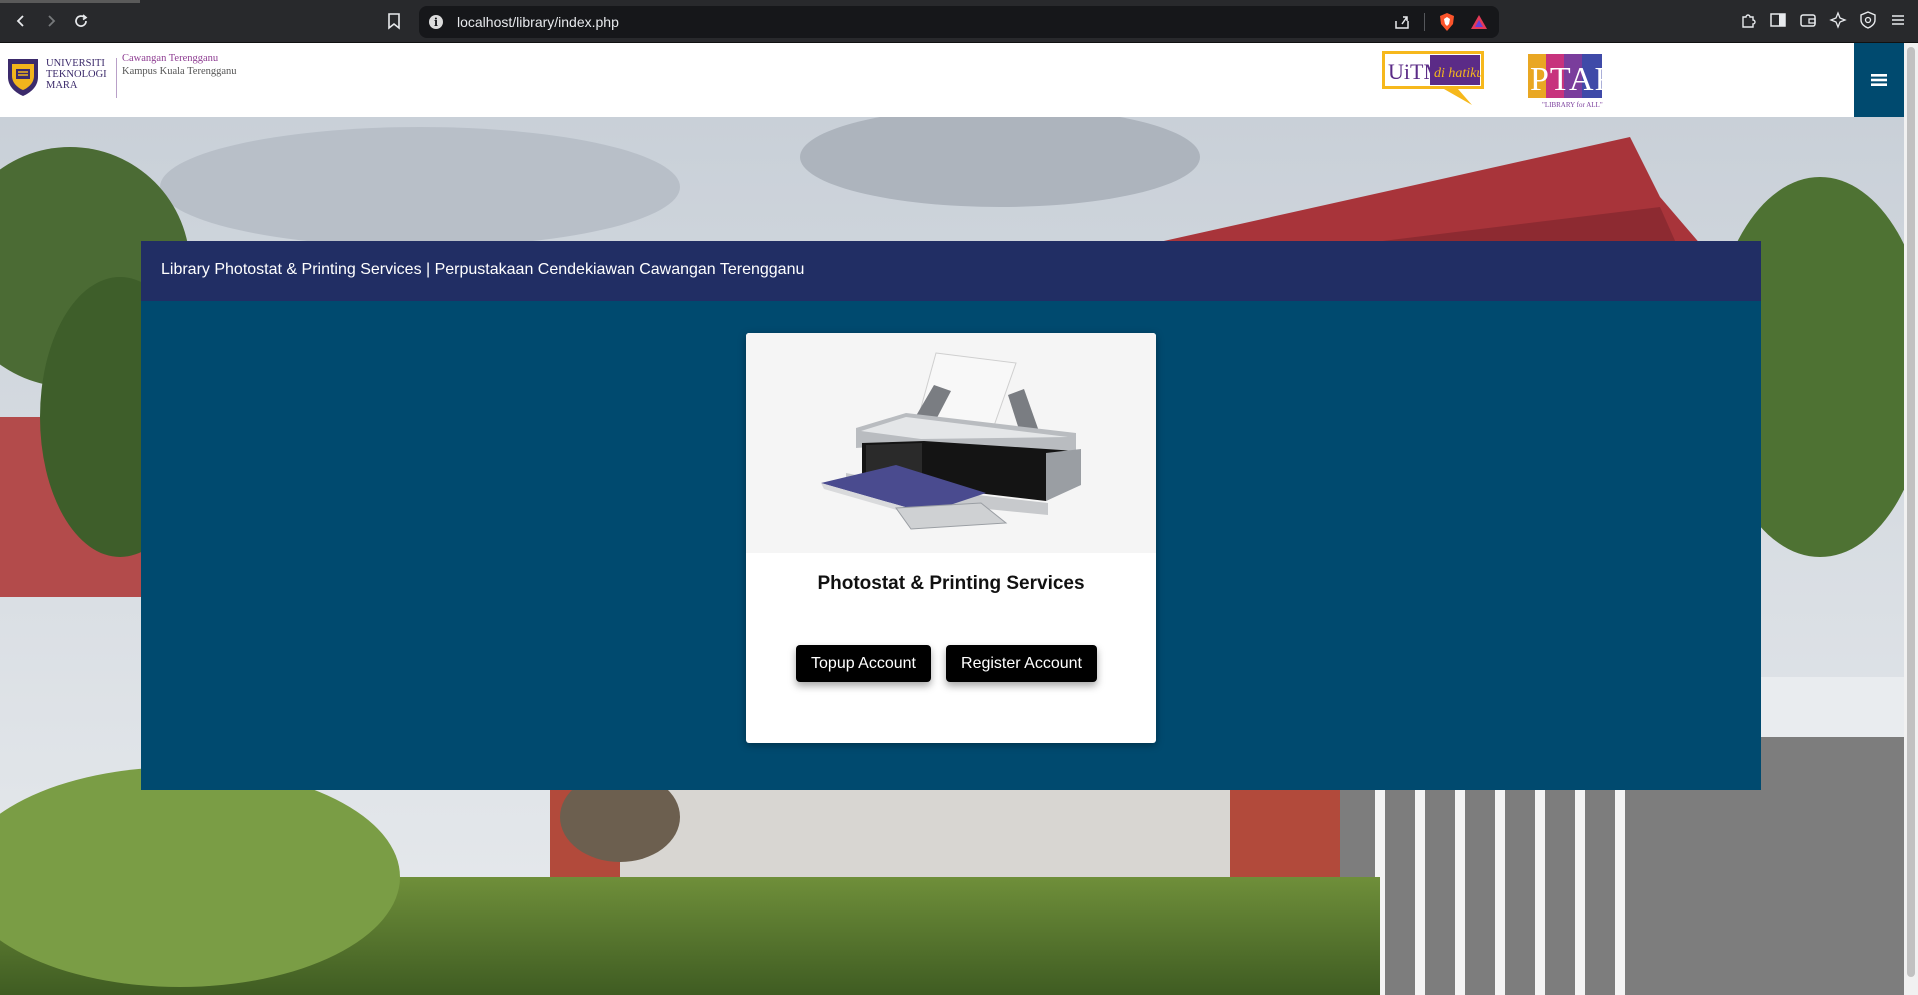 The image size is (1918, 995). I want to click on active-tab-indicator, so click(70, 1).